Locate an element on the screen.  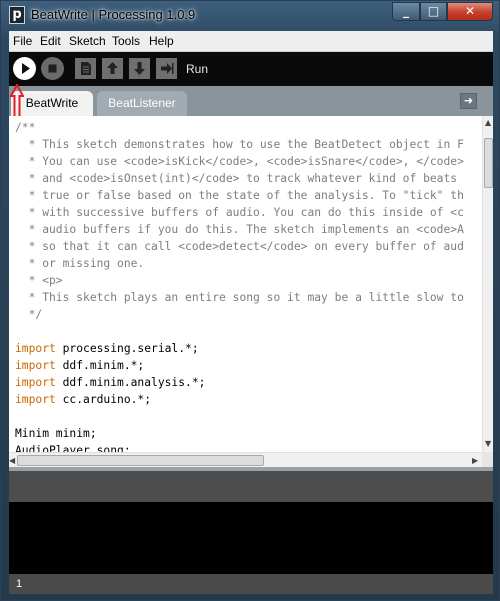
run-button is located at coordinates (24, 68).